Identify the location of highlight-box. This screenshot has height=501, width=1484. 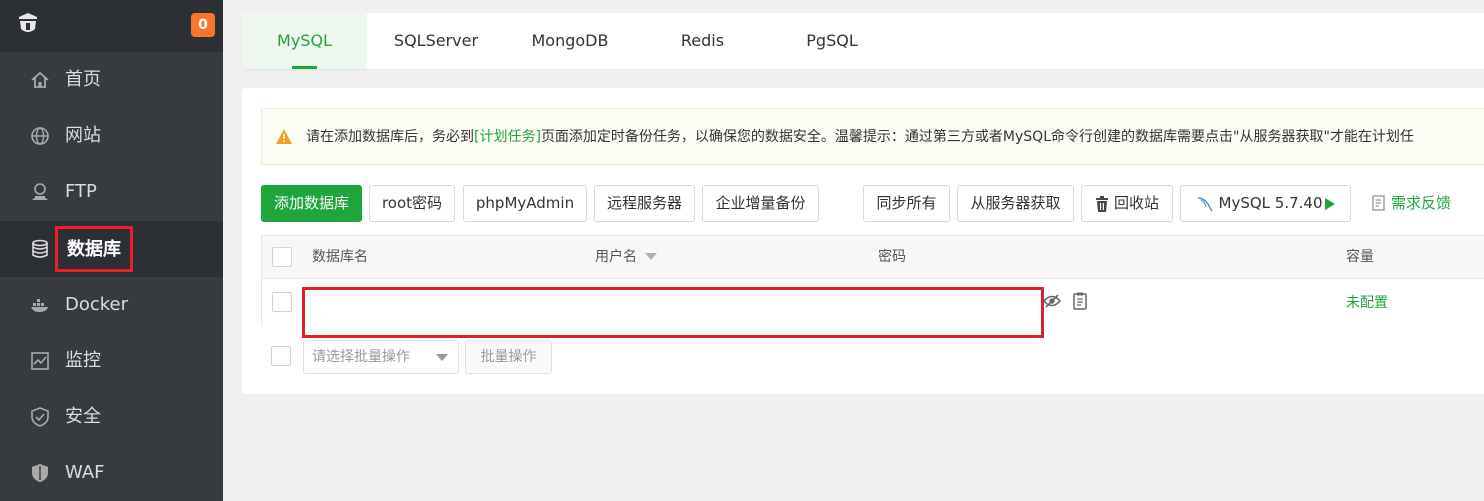
(673, 312).